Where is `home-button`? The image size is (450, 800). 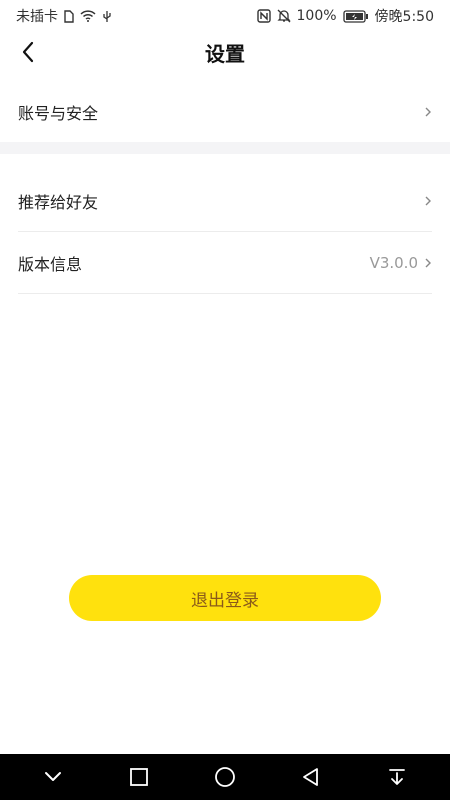 home-button is located at coordinates (225, 777).